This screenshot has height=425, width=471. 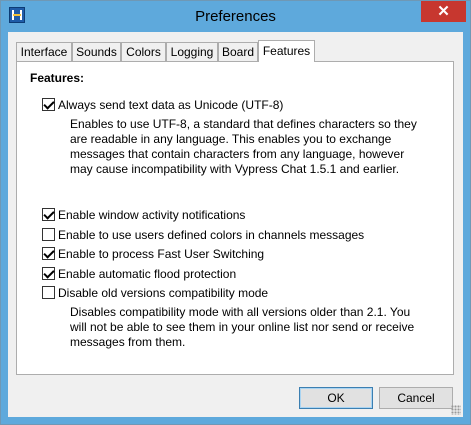 I want to click on option-flood-protection-label: Enable automatic flood protection, so click(x=147, y=274).